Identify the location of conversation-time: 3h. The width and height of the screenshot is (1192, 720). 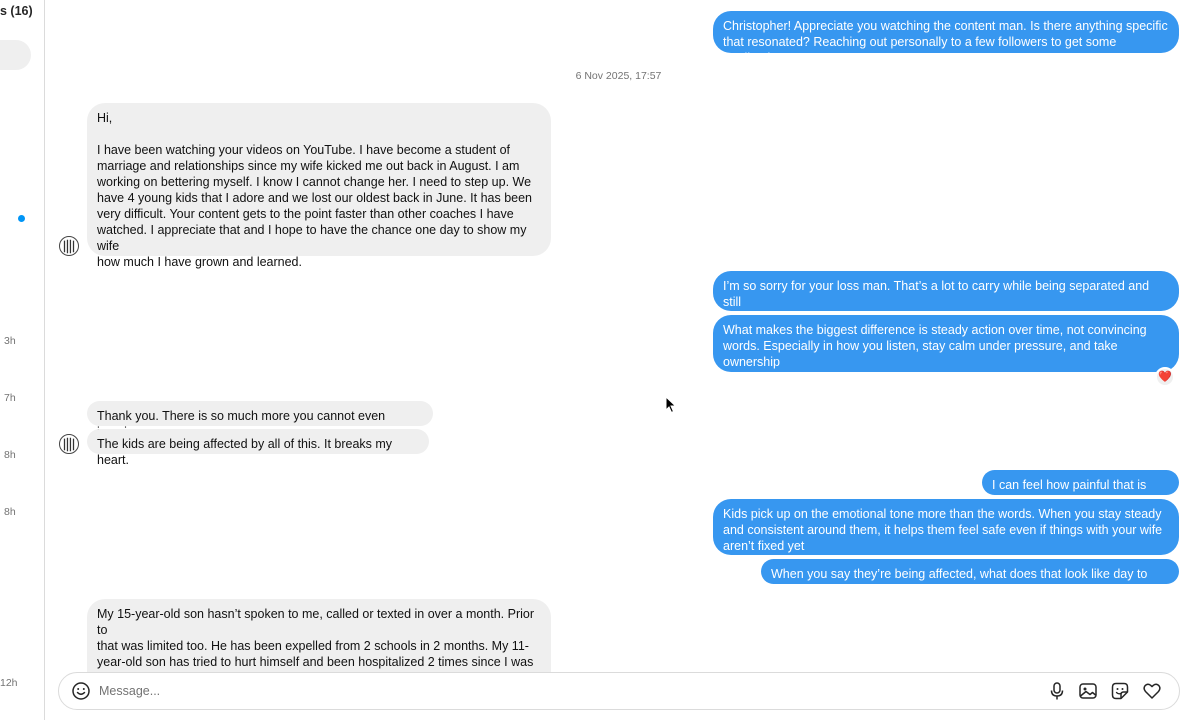
(10, 341).